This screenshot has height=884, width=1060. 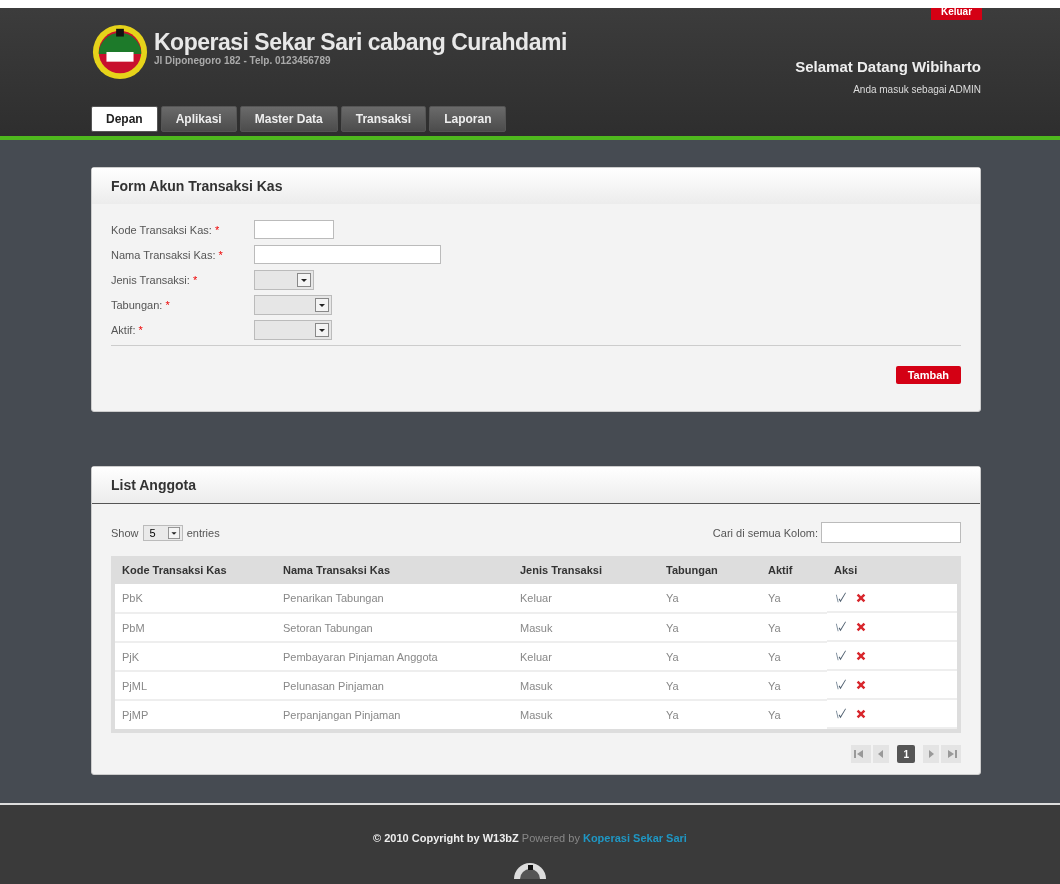 I want to click on column-header: Aksi, so click(x=893, y=570).